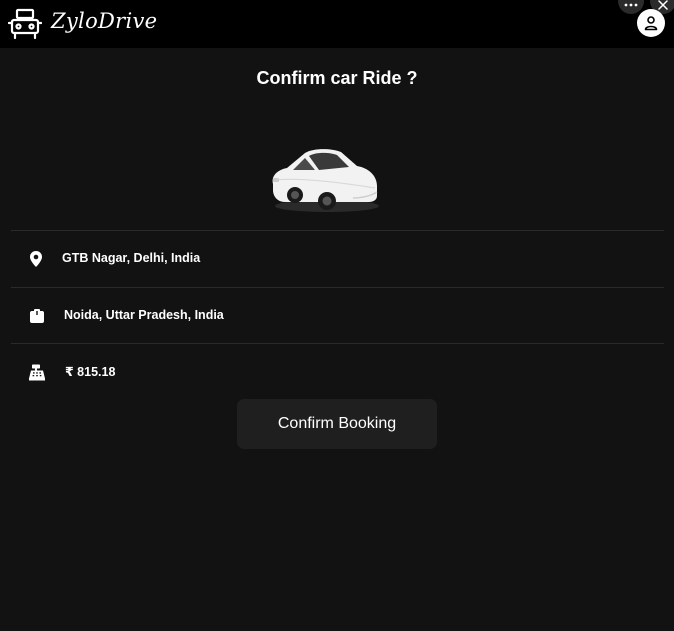 The width and height of the screenshot is (674, 631). Describe the element at coordinates (90, 372) in the screenshot. I see `fare-amount: ₹ 815.18` at that location.